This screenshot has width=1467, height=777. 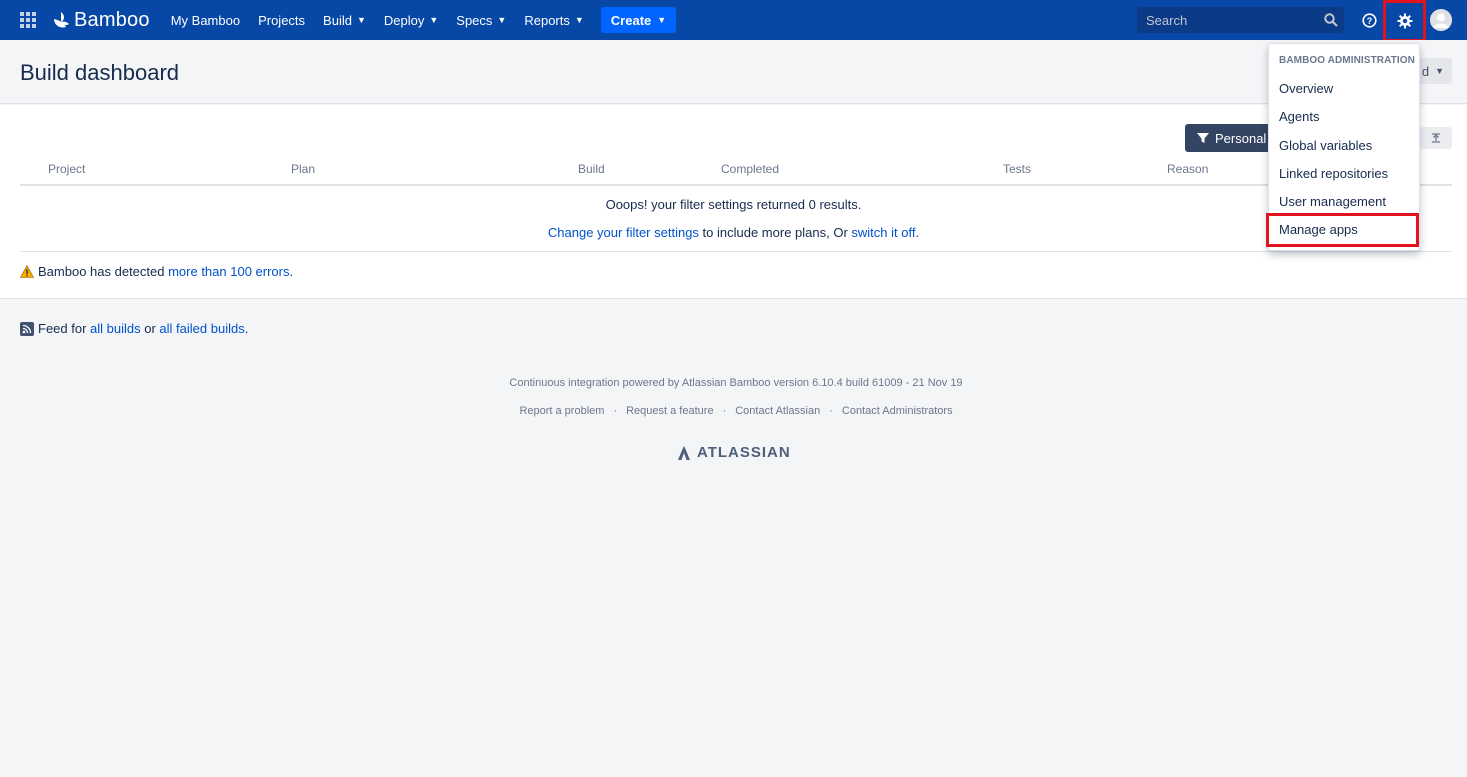 I want to click on column-header-completed: Completed, so click(x=750, y=169).